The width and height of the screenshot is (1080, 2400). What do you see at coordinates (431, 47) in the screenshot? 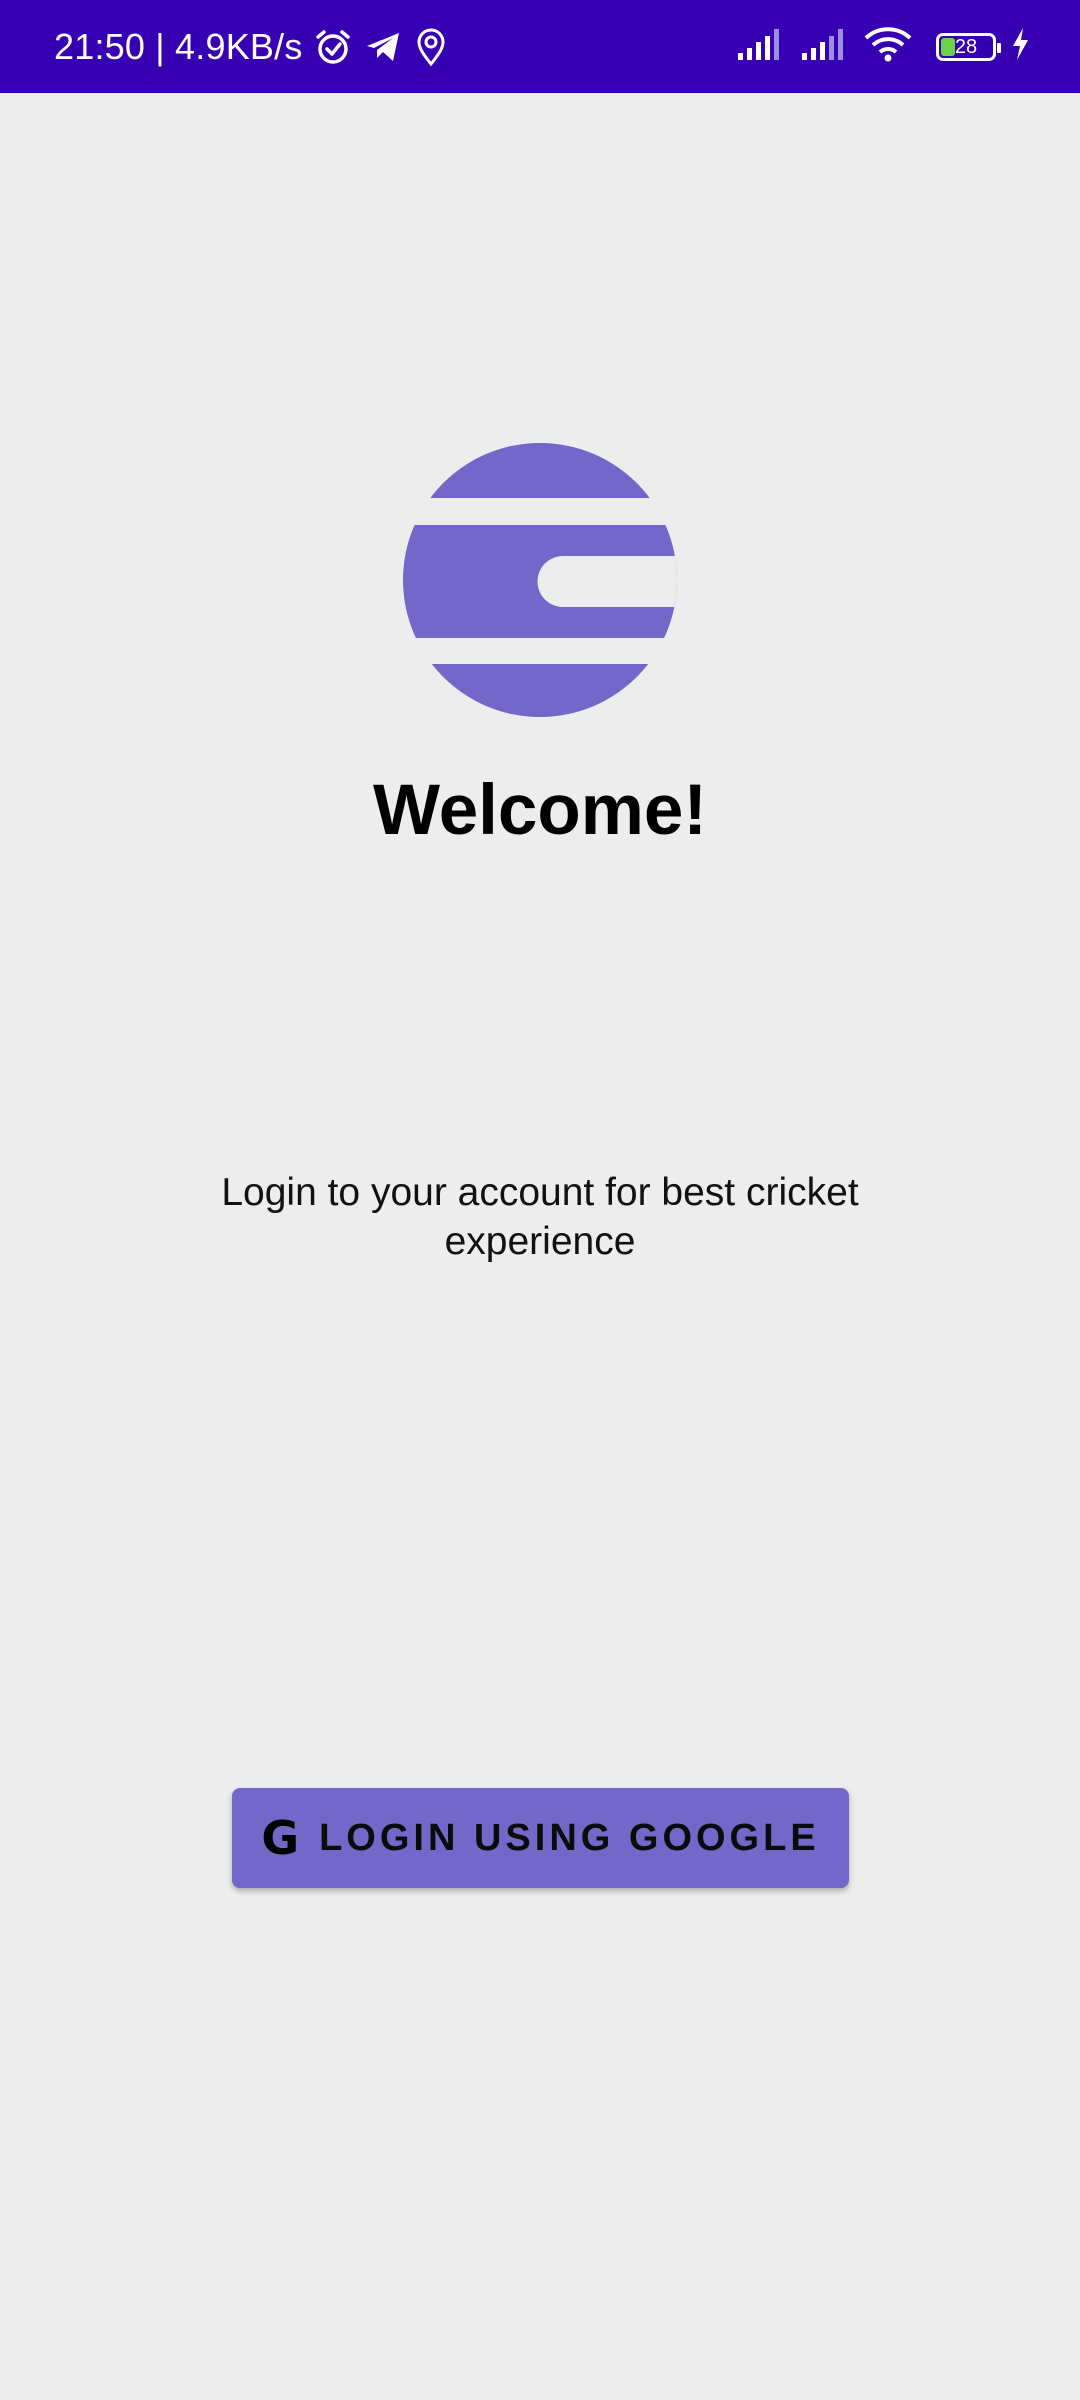
I see `location-icon` at bounding box center [431, 47].